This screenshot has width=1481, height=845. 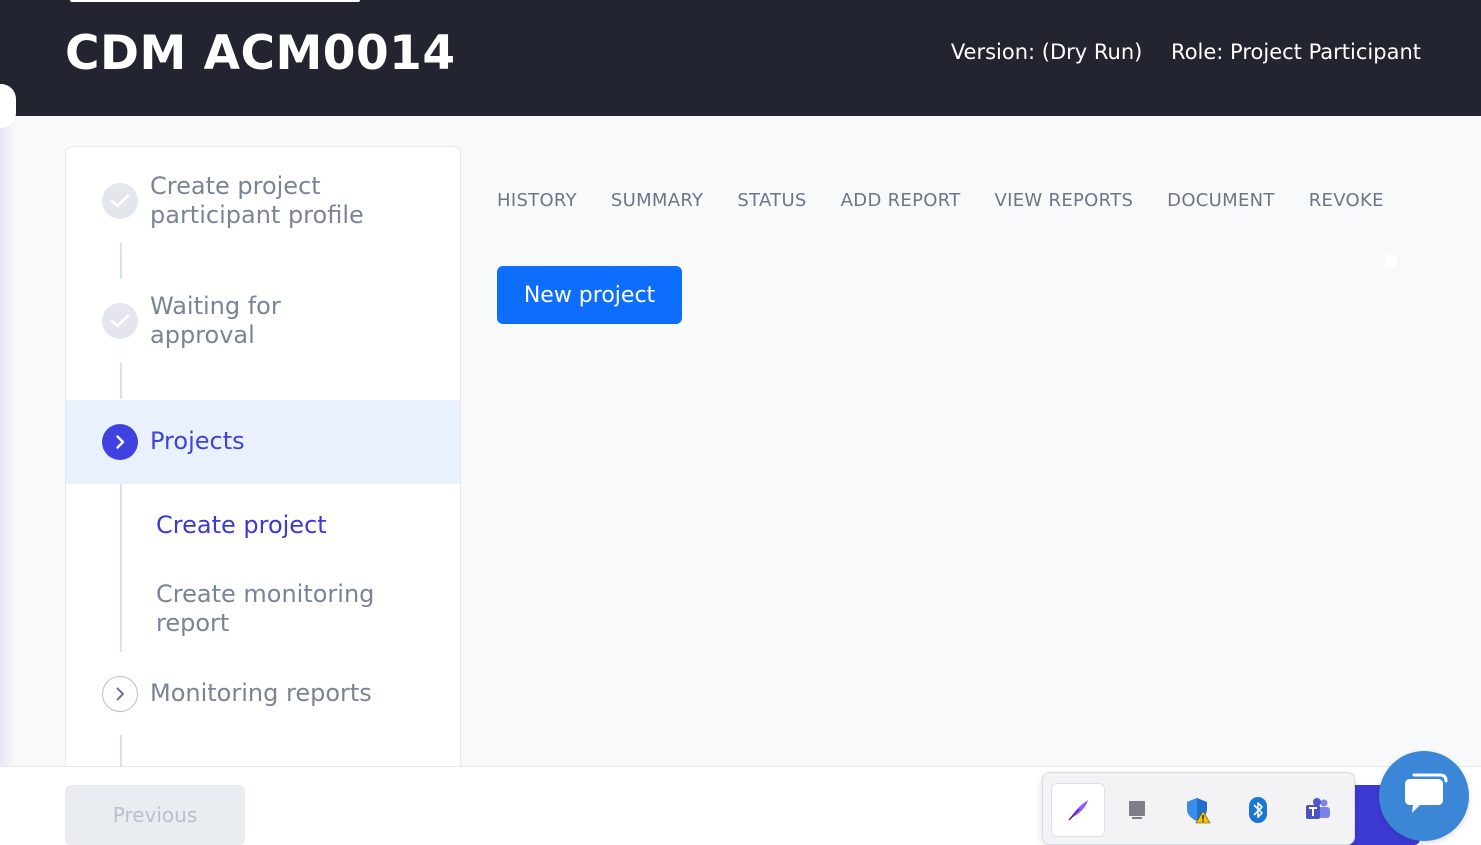 I want to click on step-create-participant-profile: Create project participant profile, so click(x=263, y=207).